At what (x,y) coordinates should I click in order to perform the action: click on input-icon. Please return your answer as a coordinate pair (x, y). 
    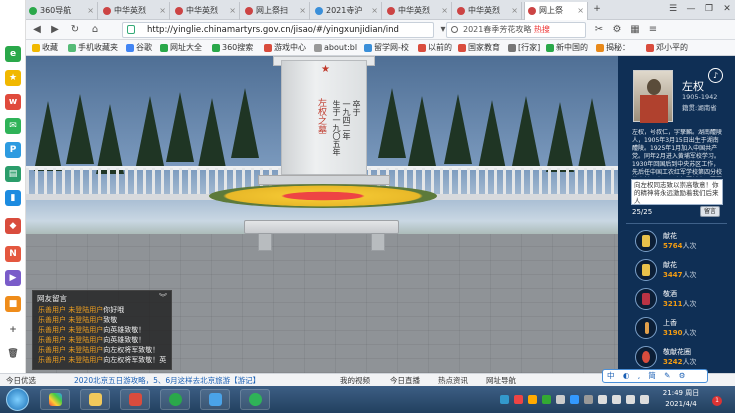
    Looking at the image, I should click on (644, 399).